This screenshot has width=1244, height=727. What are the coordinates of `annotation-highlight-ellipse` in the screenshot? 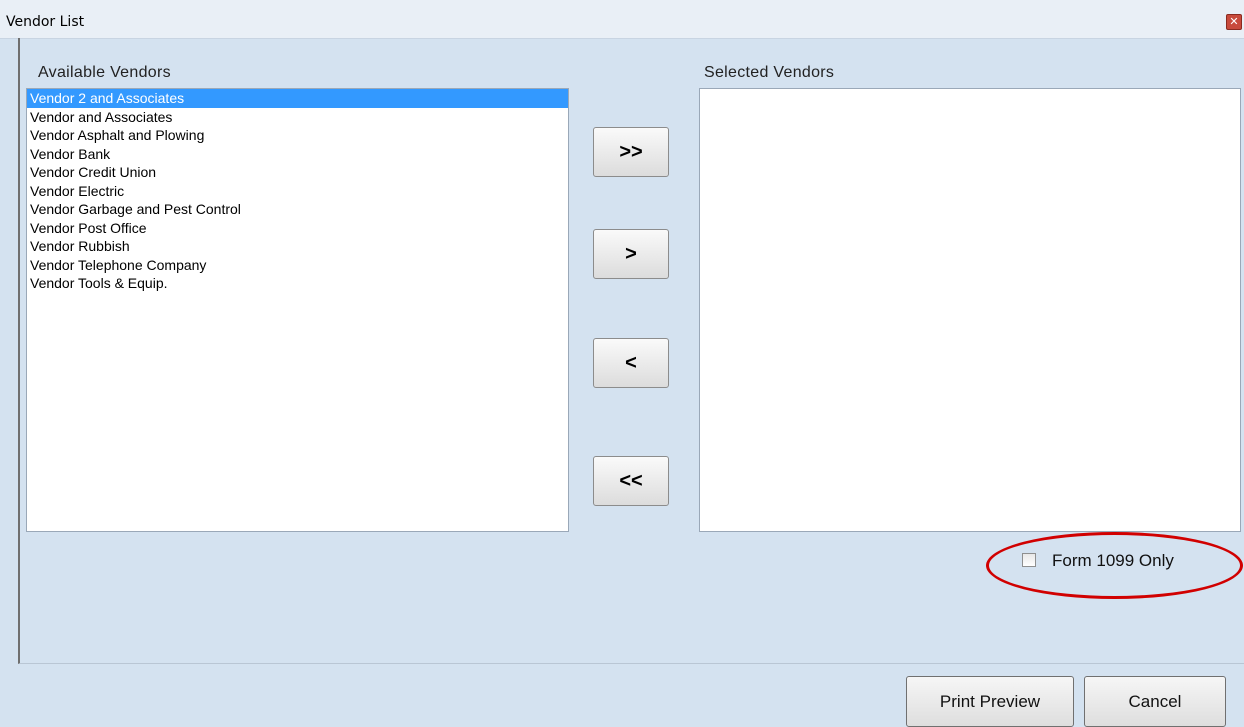 It's located at (1114, 565).